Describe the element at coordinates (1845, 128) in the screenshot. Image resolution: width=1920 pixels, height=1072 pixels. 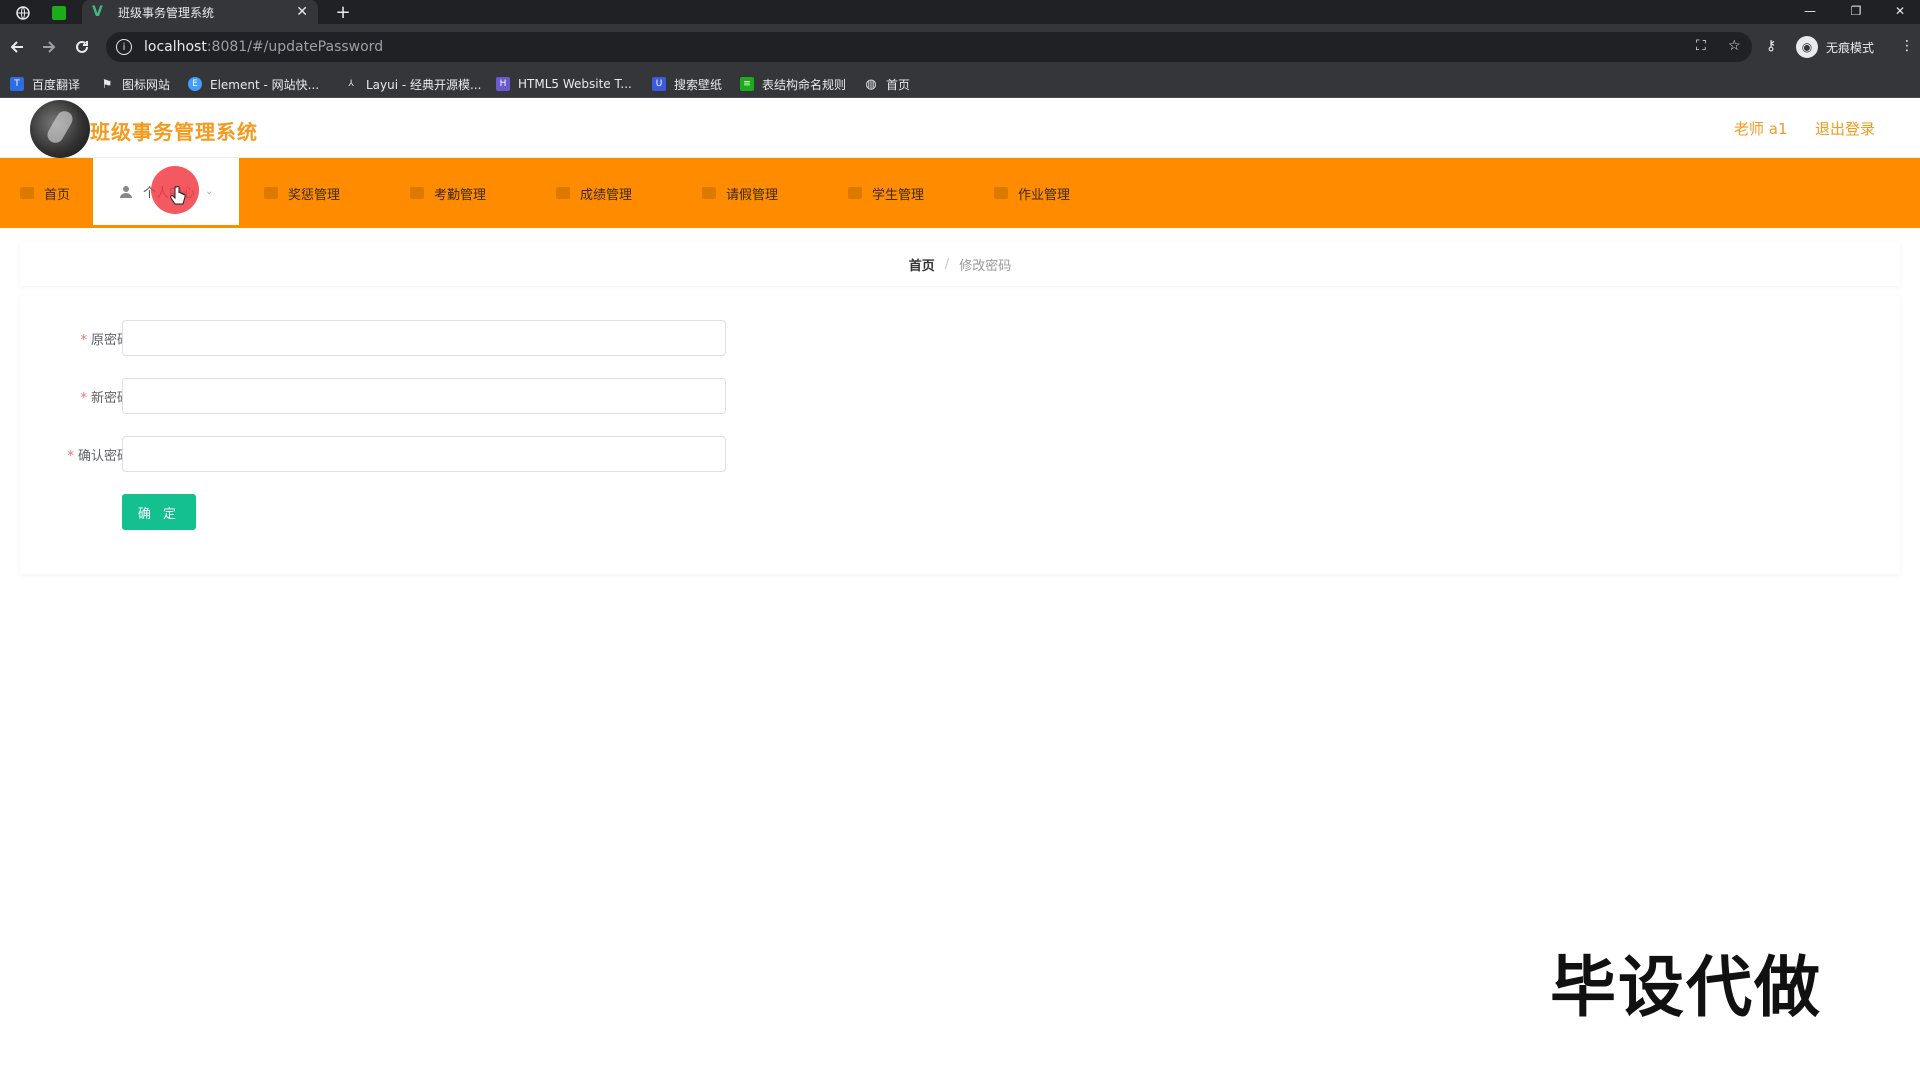
I see `logout-link: 退出登录` at that location.